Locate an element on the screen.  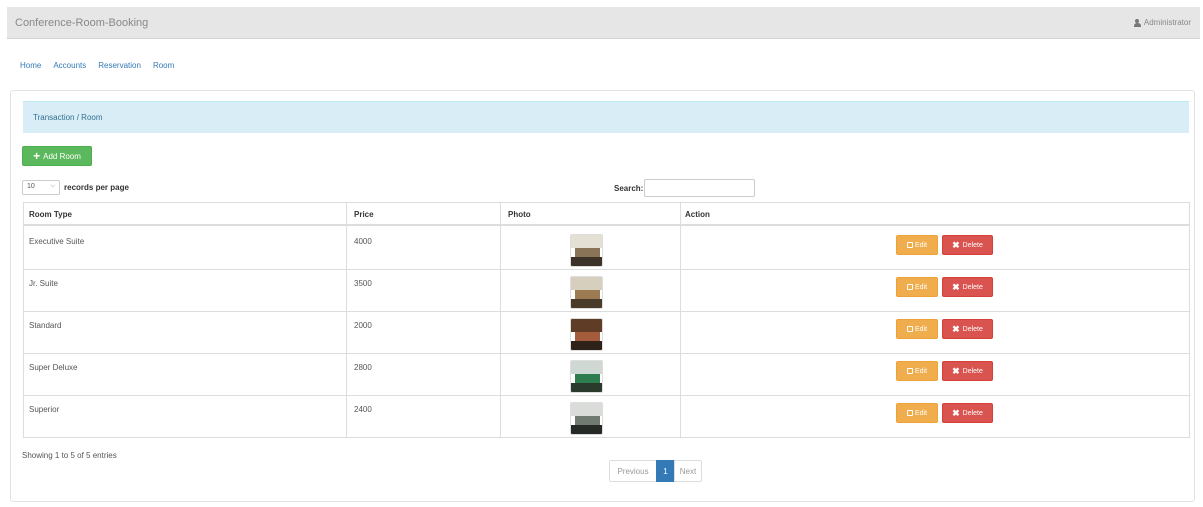
price-cell: 2800 is located at coordinates (363, 367).